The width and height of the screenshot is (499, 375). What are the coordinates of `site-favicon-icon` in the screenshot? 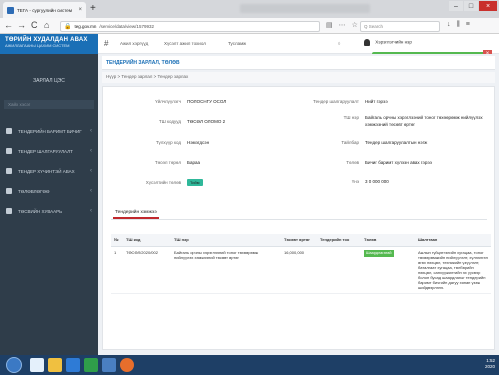 It's located at (10, 10).